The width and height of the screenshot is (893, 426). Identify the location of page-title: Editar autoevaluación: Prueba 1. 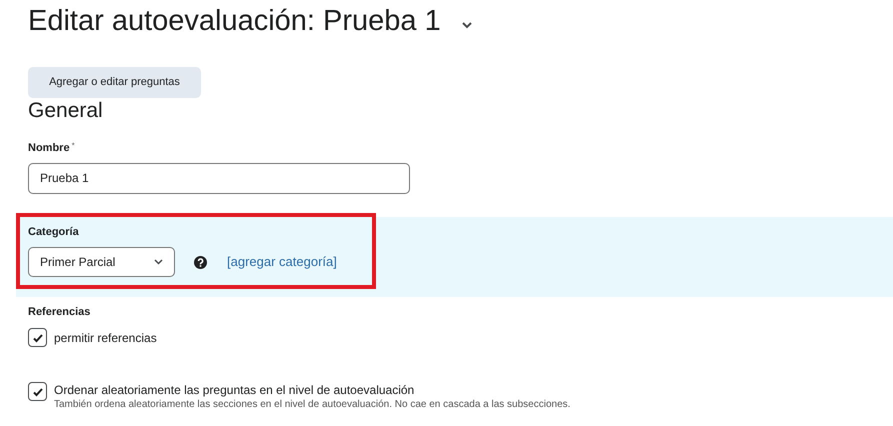
(234, 21).